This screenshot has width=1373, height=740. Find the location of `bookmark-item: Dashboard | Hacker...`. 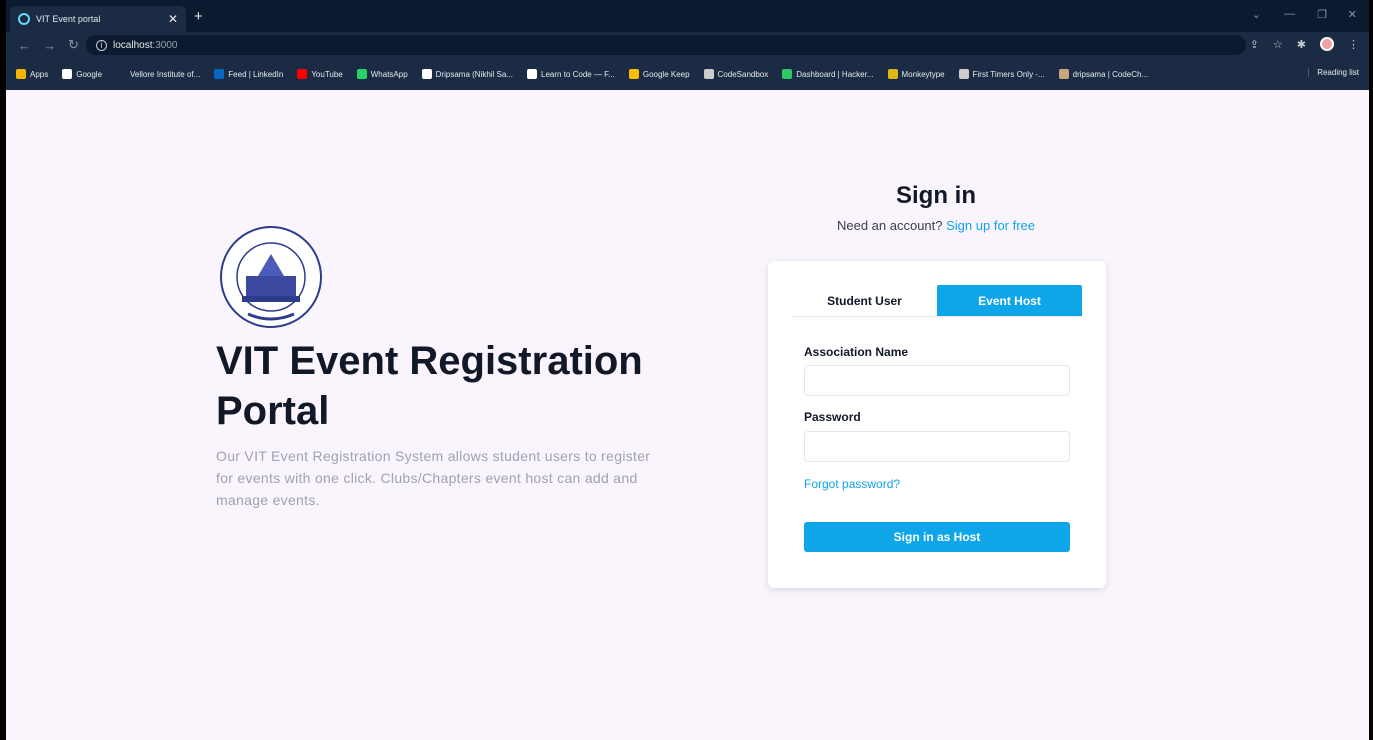

bookmark-item: Dashboard | Hacker... is located at coordinates (828, 74).